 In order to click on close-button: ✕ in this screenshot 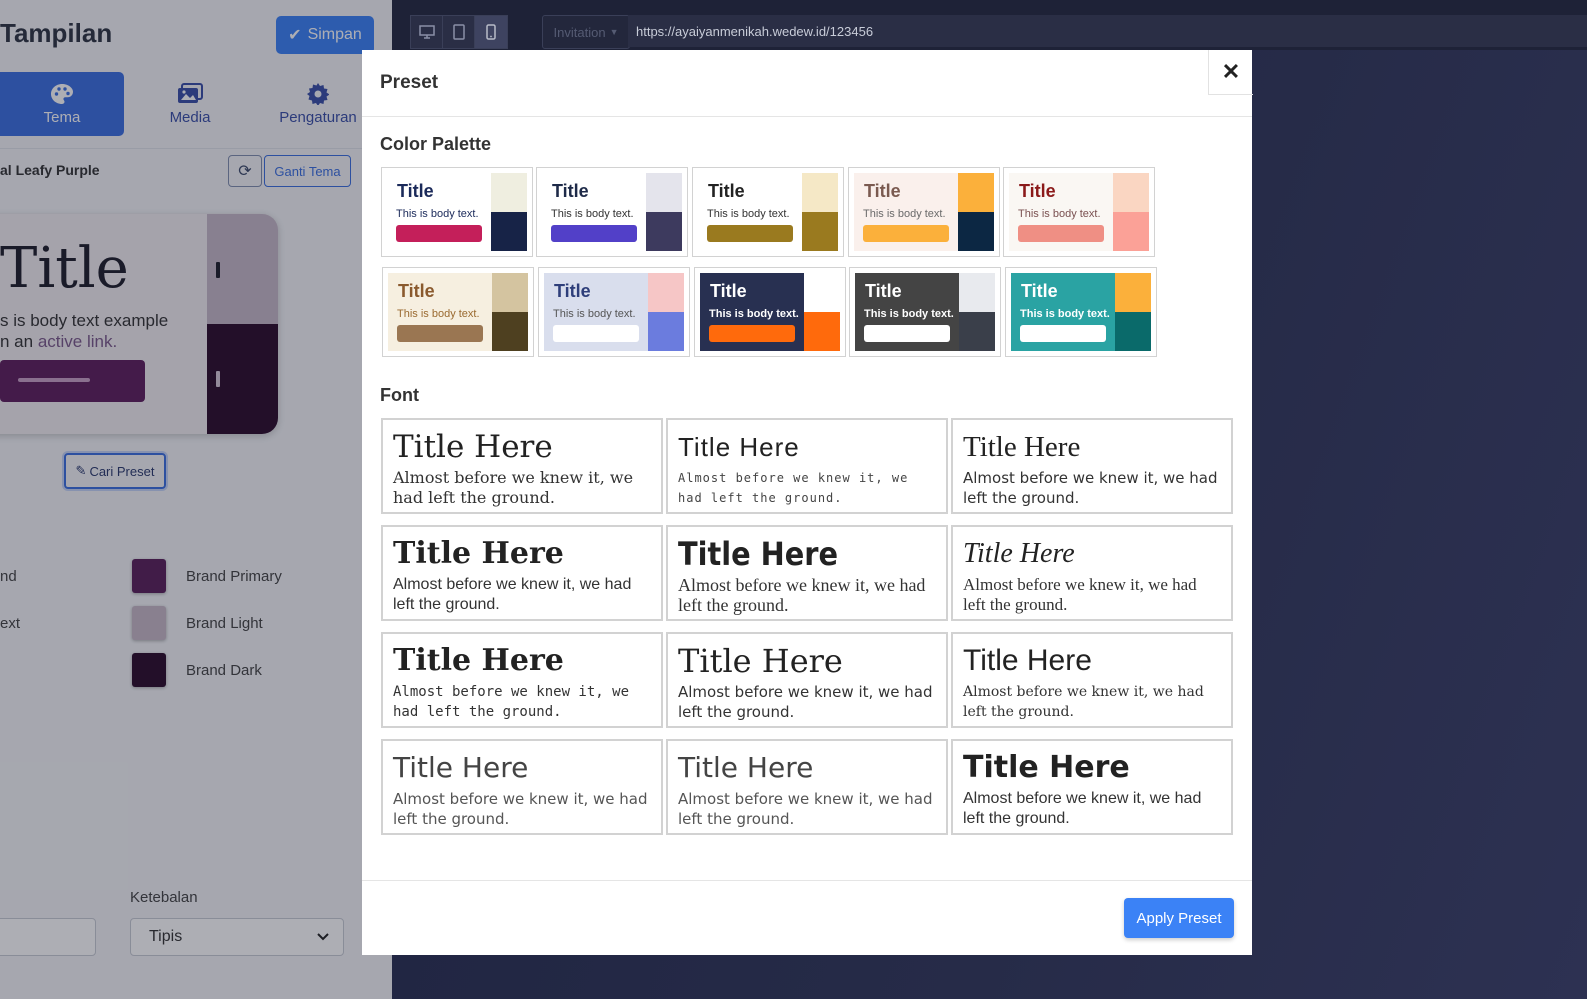, I will do `click(1230, 72)`.